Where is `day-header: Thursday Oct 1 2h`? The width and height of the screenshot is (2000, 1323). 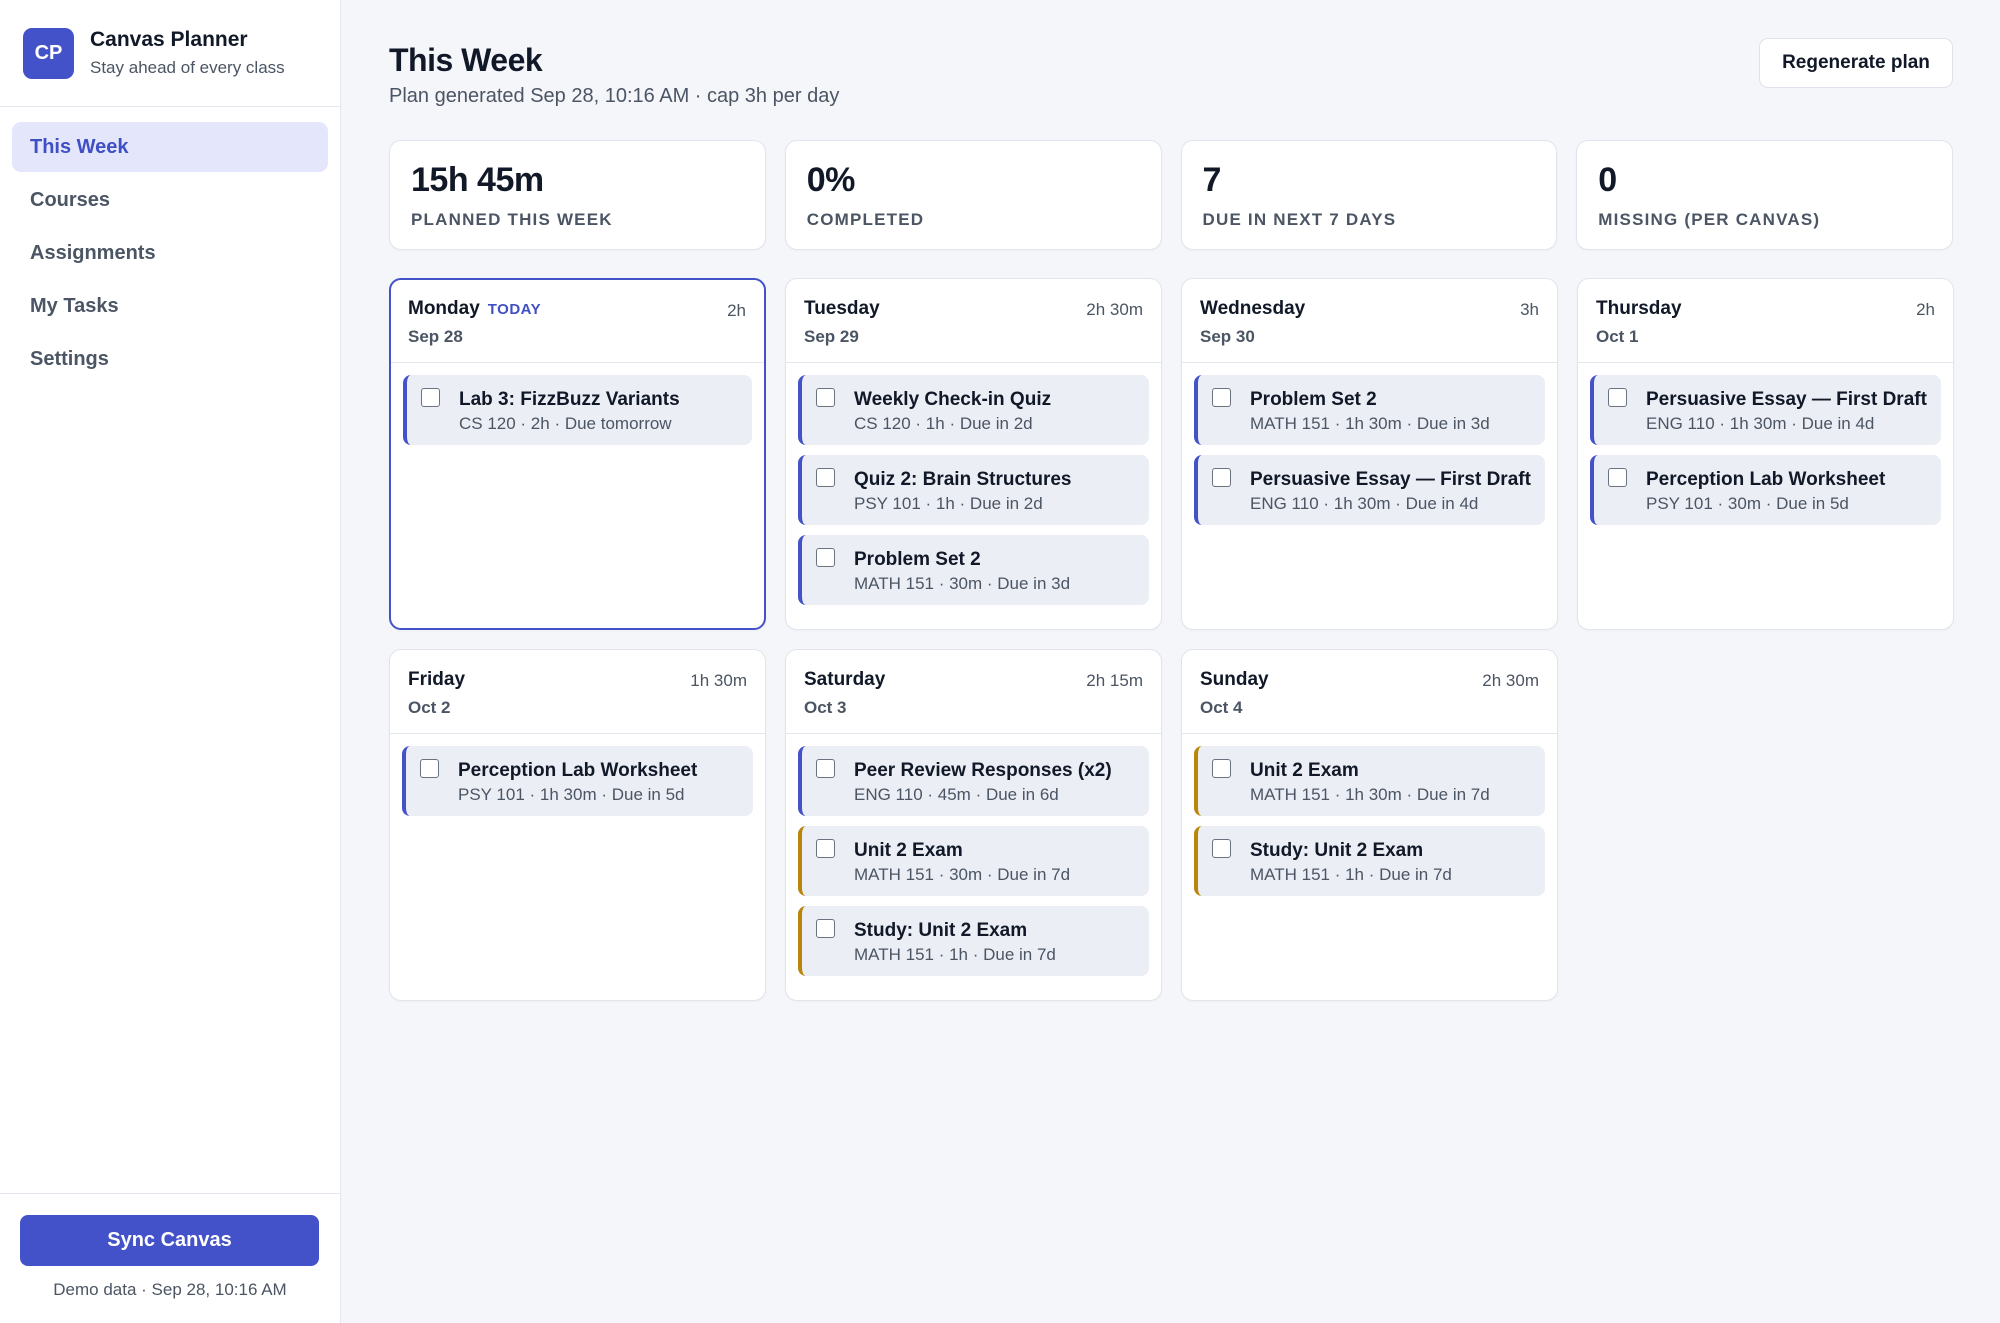 day-header: Thursday Oct 1 2h is located at coordinates (1765, 321).